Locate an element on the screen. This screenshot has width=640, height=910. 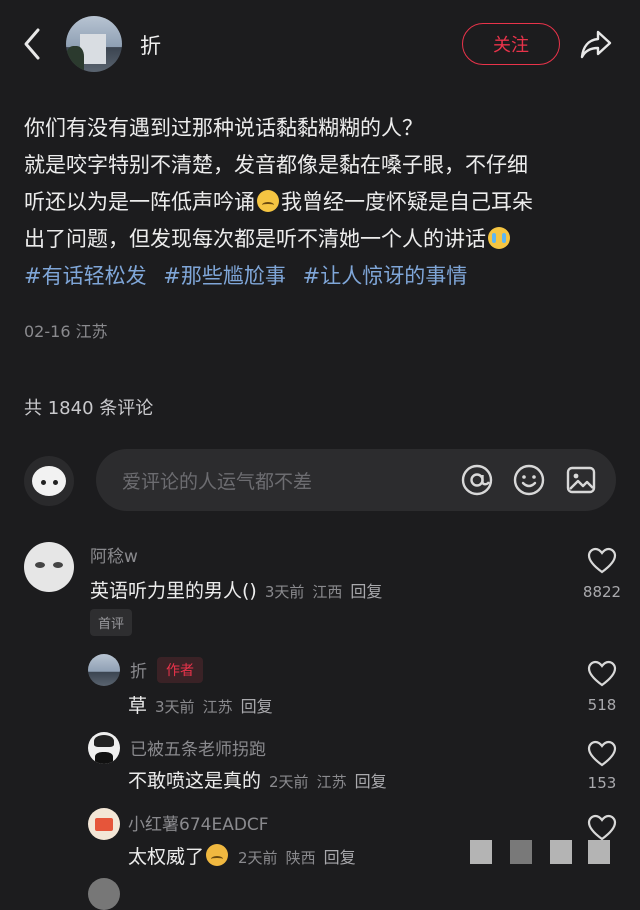
mention-at-icon is located at coordinates (477, 480).